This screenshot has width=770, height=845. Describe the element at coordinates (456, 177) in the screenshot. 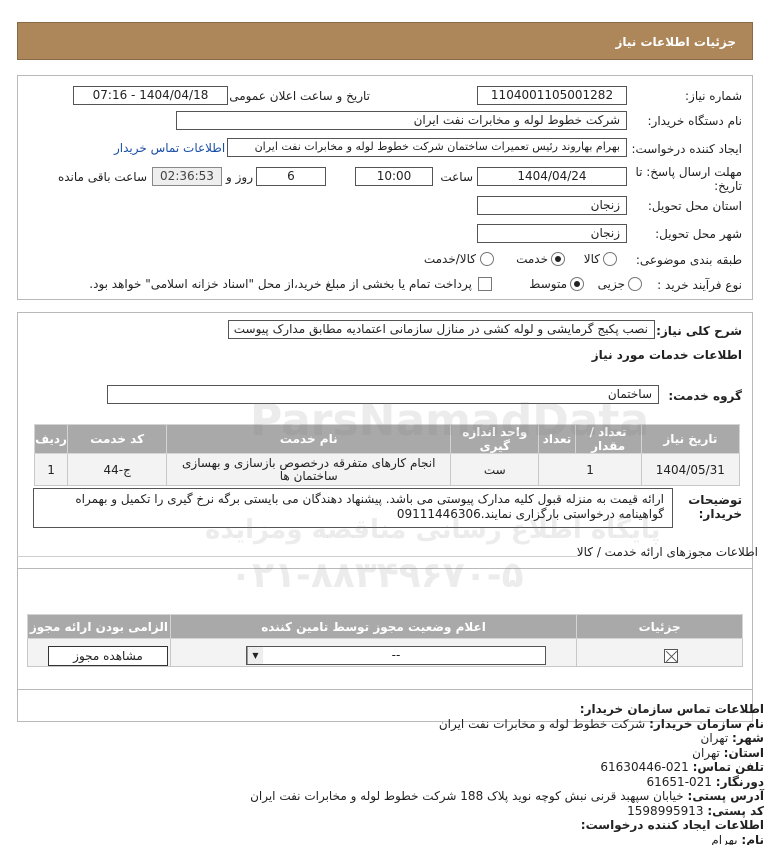

I see `time-label: ساعت` at that location.